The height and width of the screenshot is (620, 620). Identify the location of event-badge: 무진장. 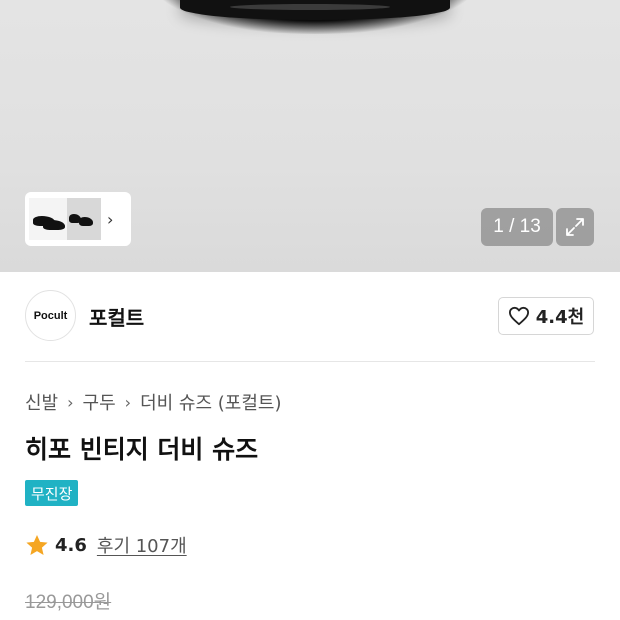
(52, 493).